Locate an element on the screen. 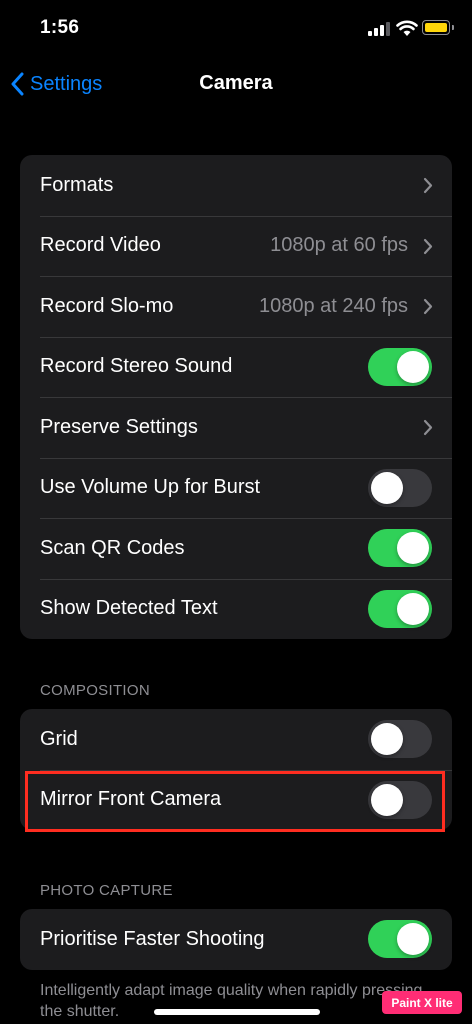 Image resolution: width=472 pixels, height=1024 pixels. status-bar: 1:56 is located at coordinates (236, 28).